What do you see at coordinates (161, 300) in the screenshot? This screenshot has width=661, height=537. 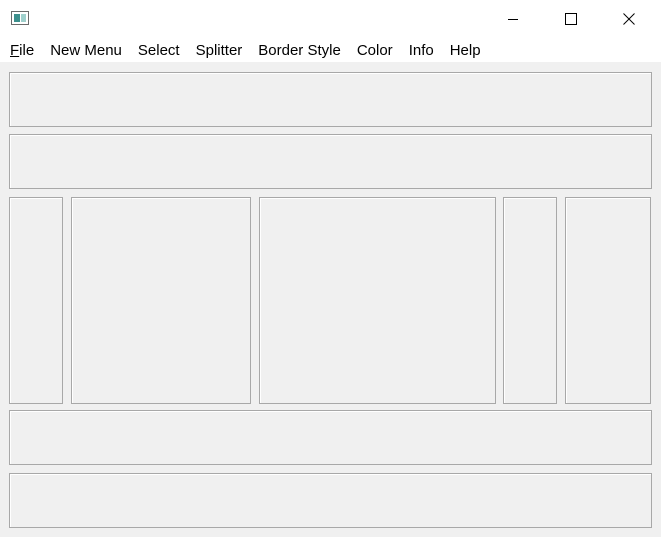 I see `middle-panel-left-wide` at bounding box center [161, 300].